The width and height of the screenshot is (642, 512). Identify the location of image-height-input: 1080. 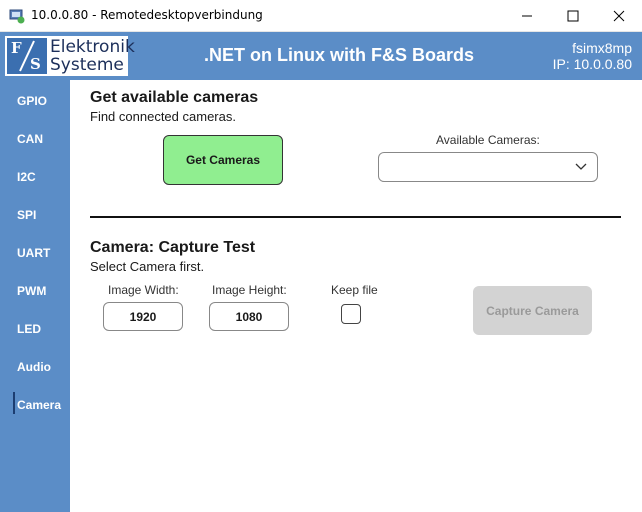
(249, 316).